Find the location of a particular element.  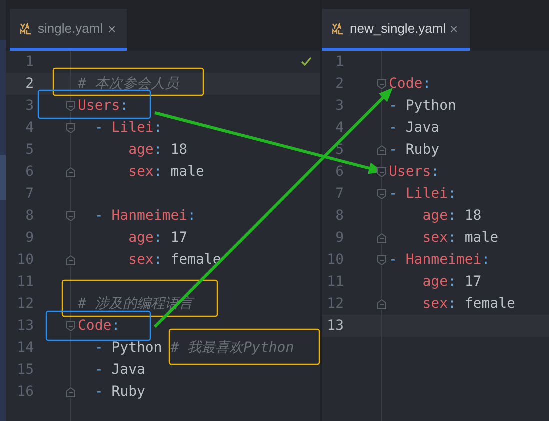

code-line: - Python is located at coordinates (422, 106).